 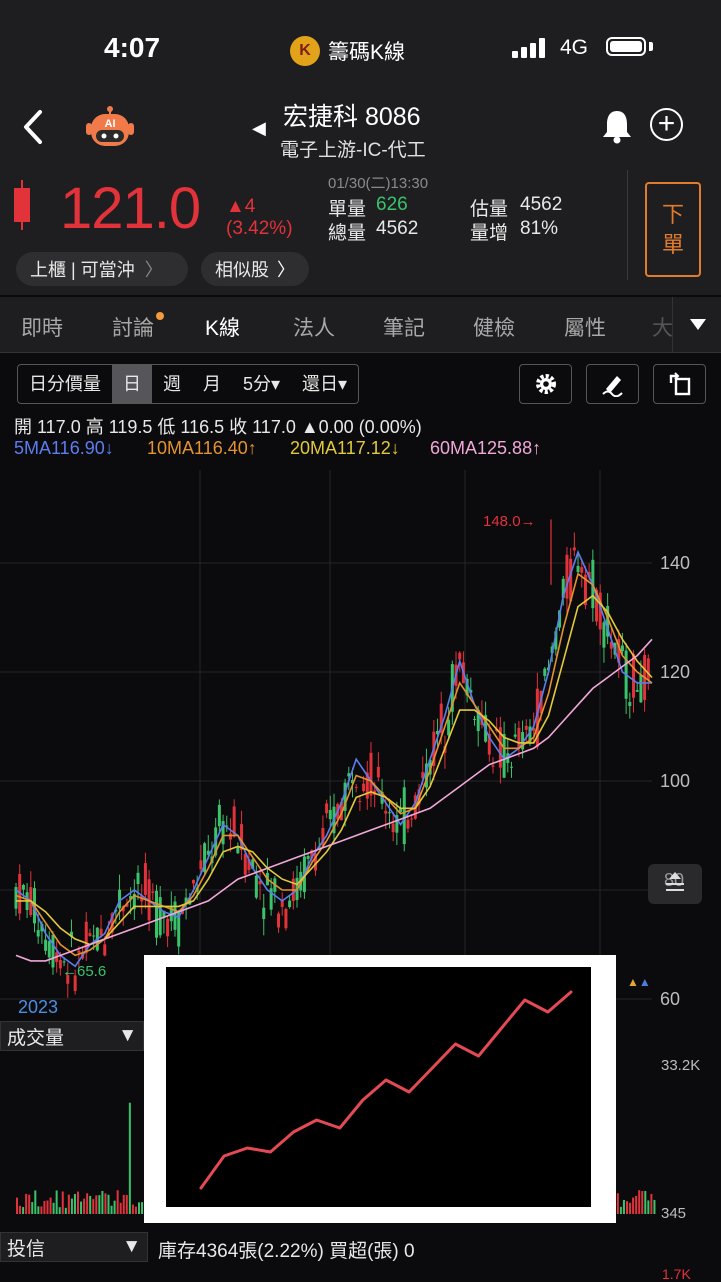 I want to click on tab-attributes: 屬性, so click(x=585, y=327).